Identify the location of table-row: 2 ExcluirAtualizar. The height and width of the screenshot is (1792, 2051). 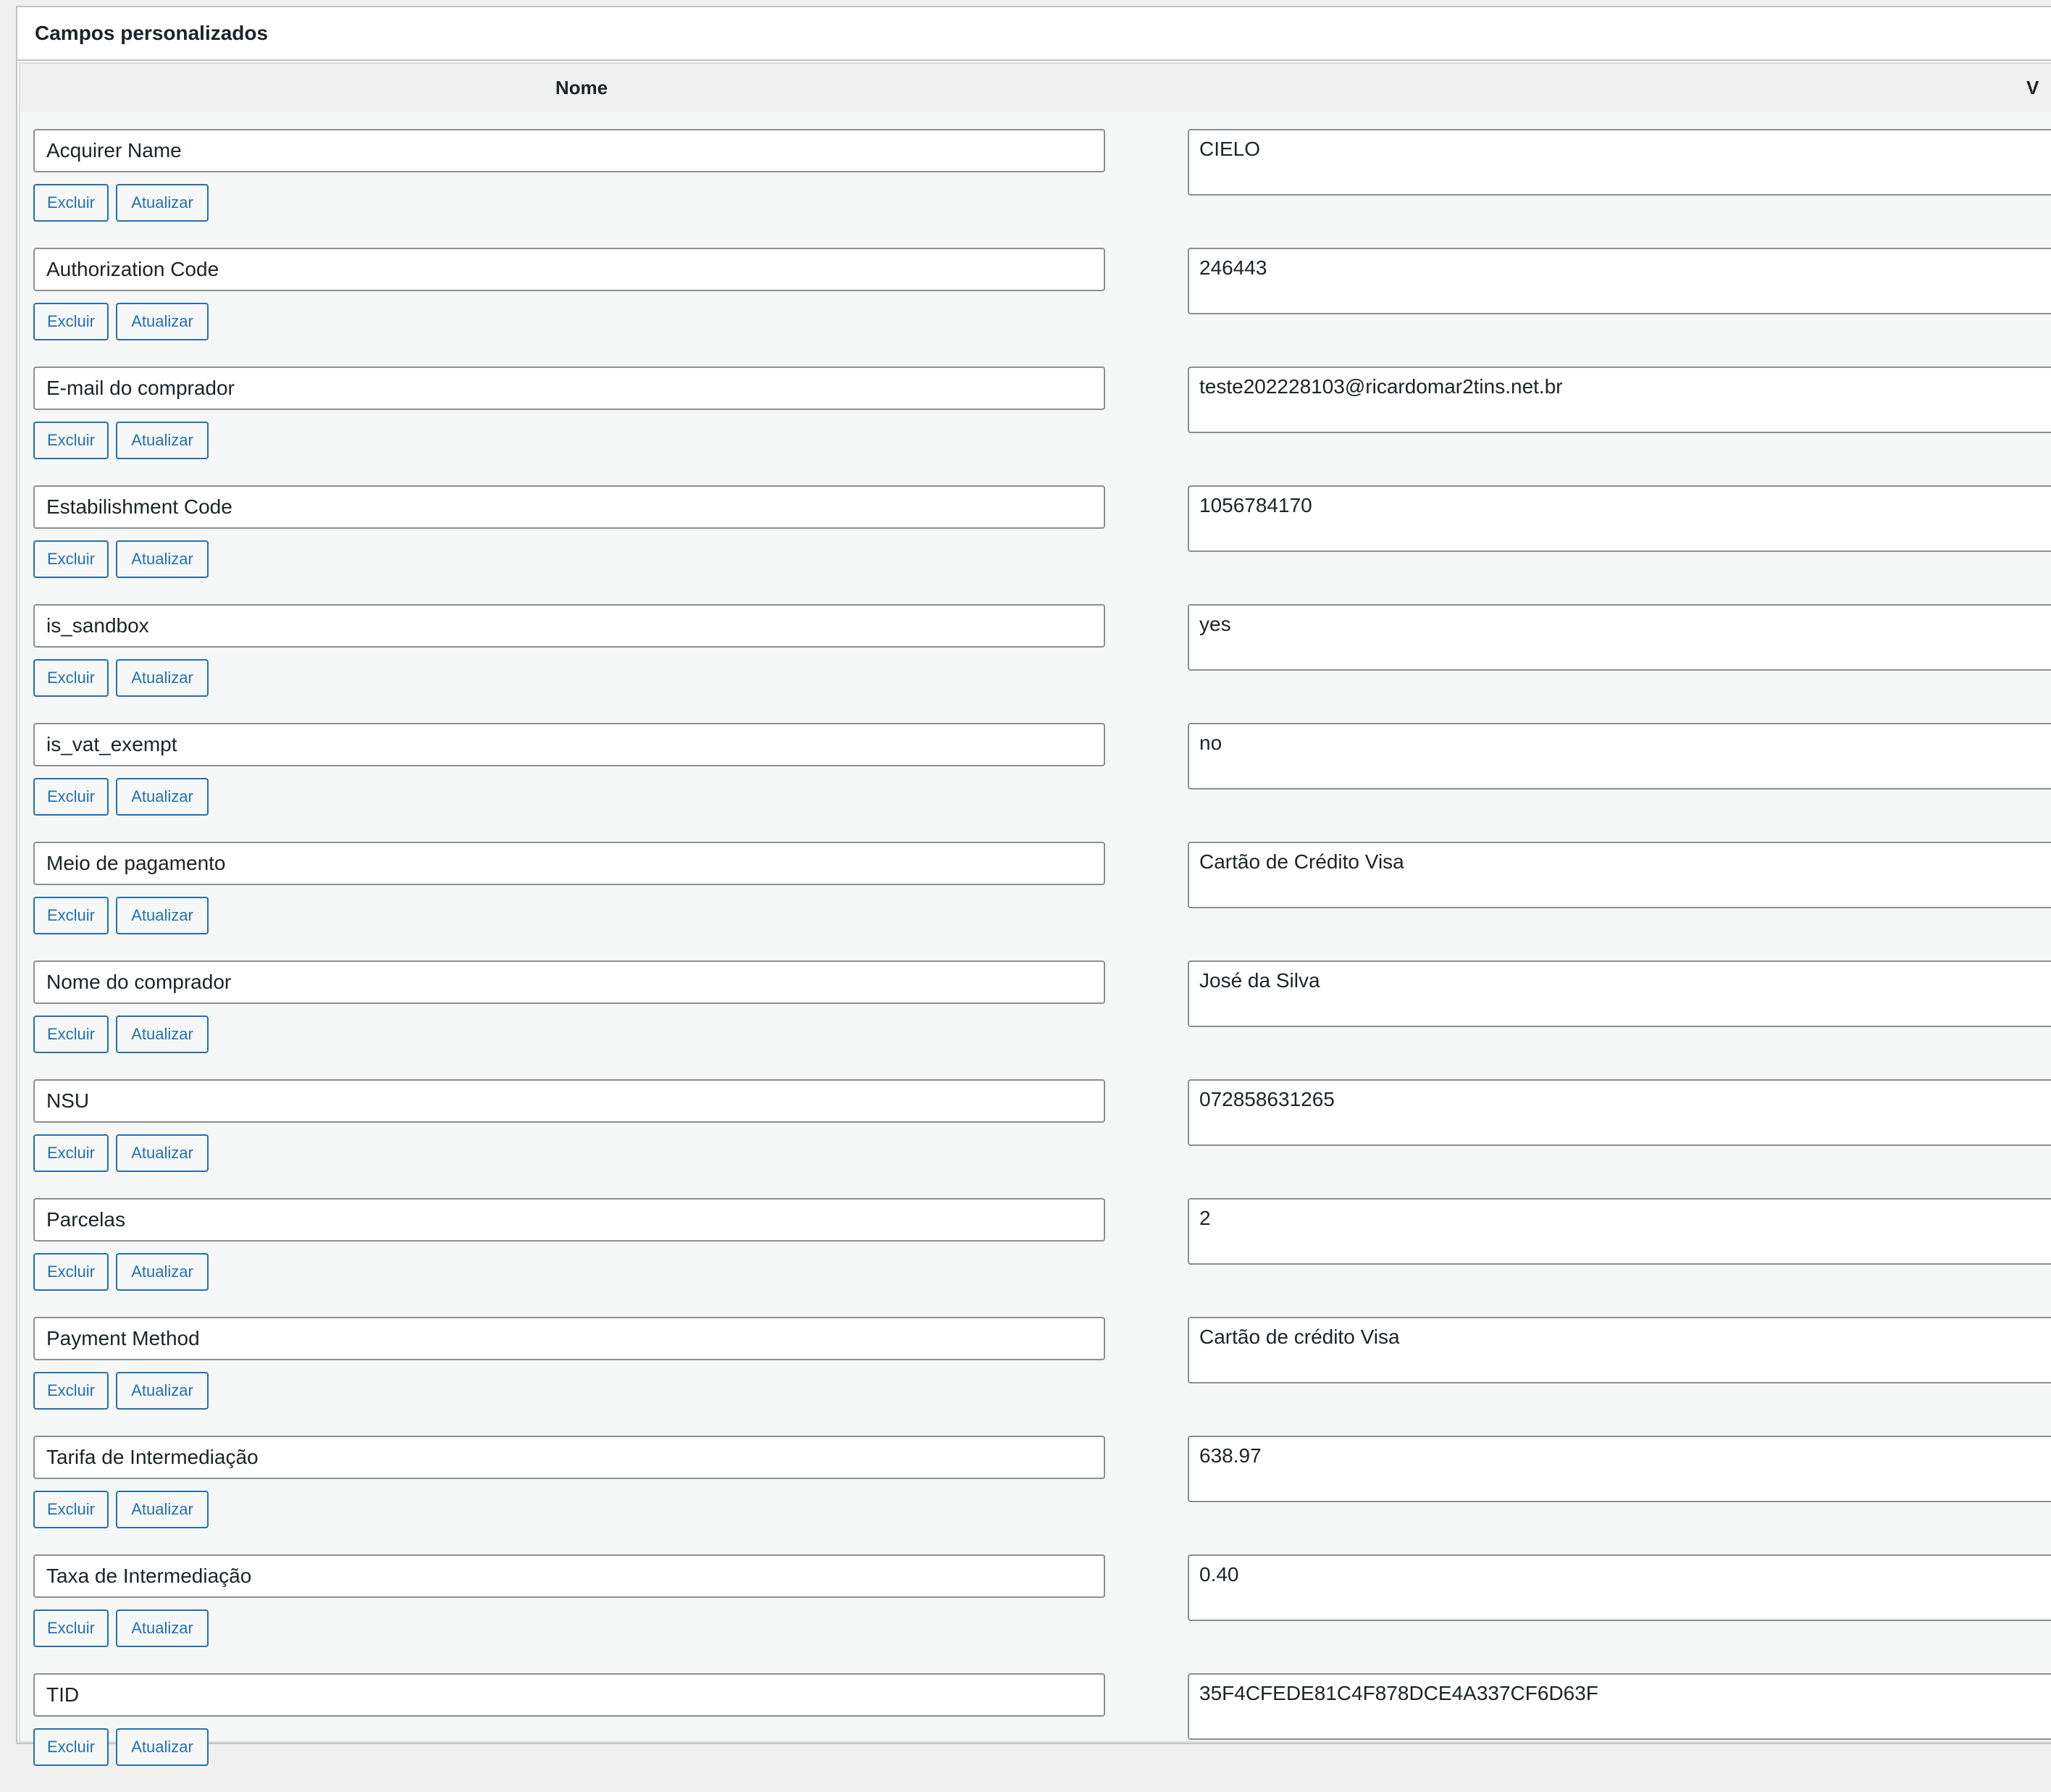
(1036, 1257).